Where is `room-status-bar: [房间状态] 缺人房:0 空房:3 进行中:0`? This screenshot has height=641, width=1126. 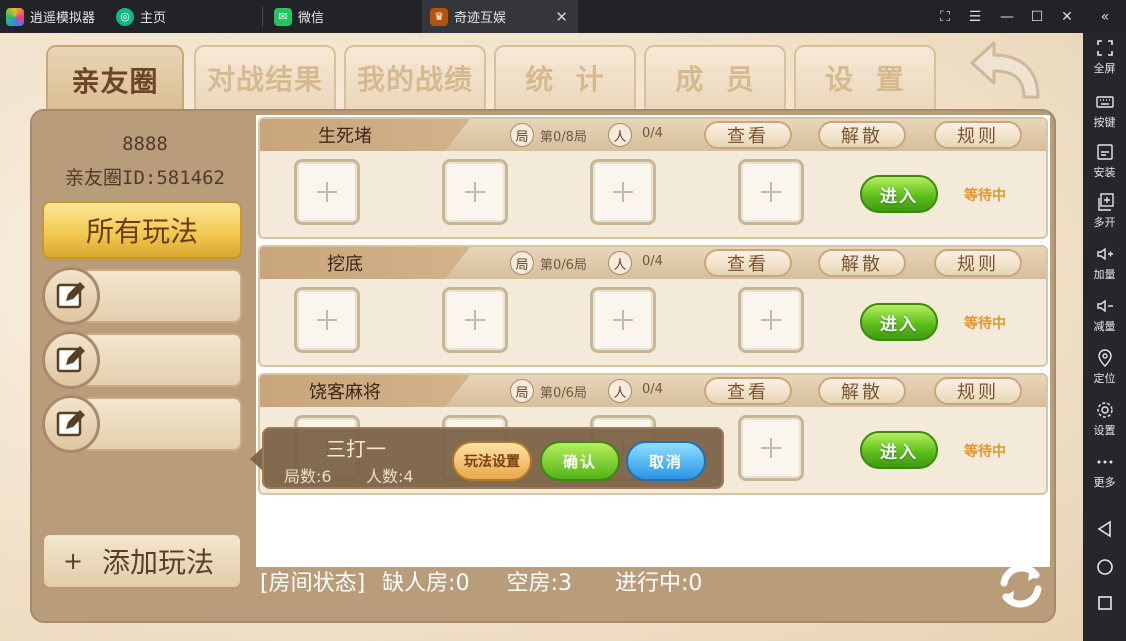
room-status-bar: [房间状态] 缺人房:0 空房:3 进行中:0 is located at coordinates (481, 581).